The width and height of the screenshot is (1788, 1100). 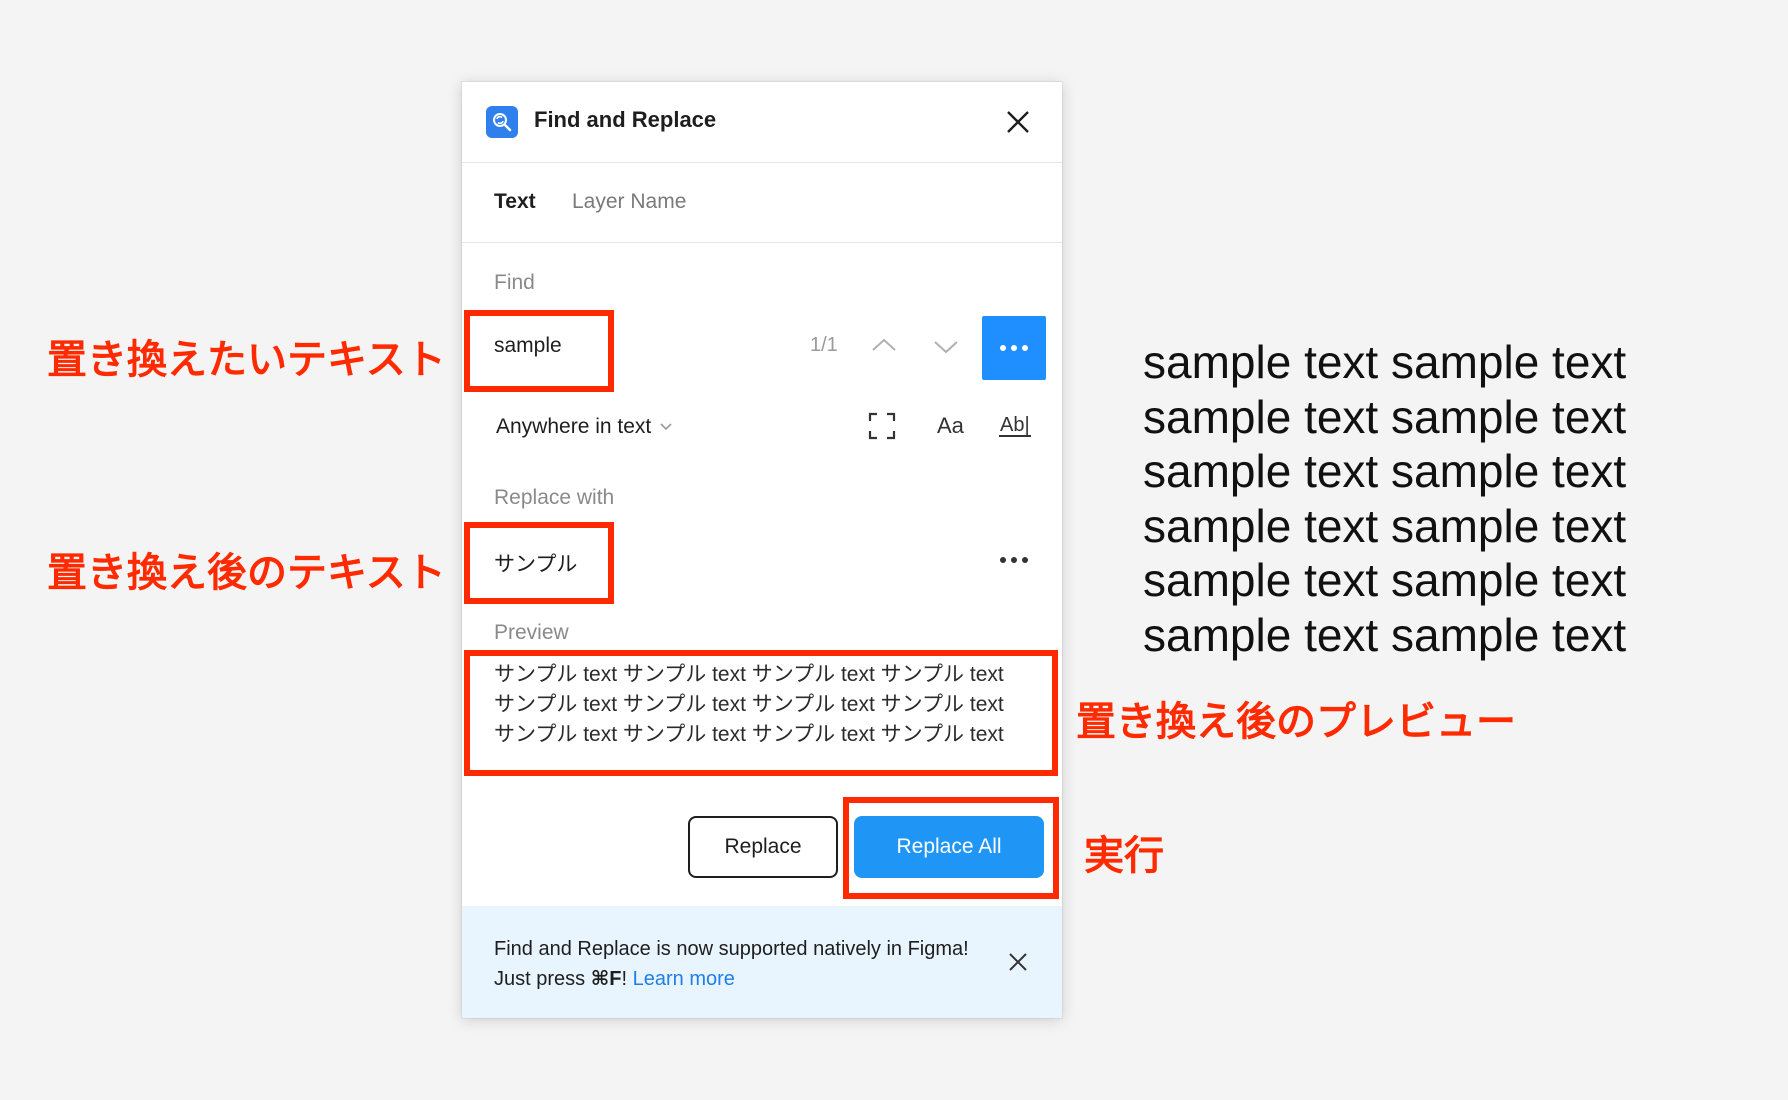 What do you see at coordinates (574, 426) in the screenshot?
I see `scope-selected: Anywhere in text` at bounding box center [574, 426].